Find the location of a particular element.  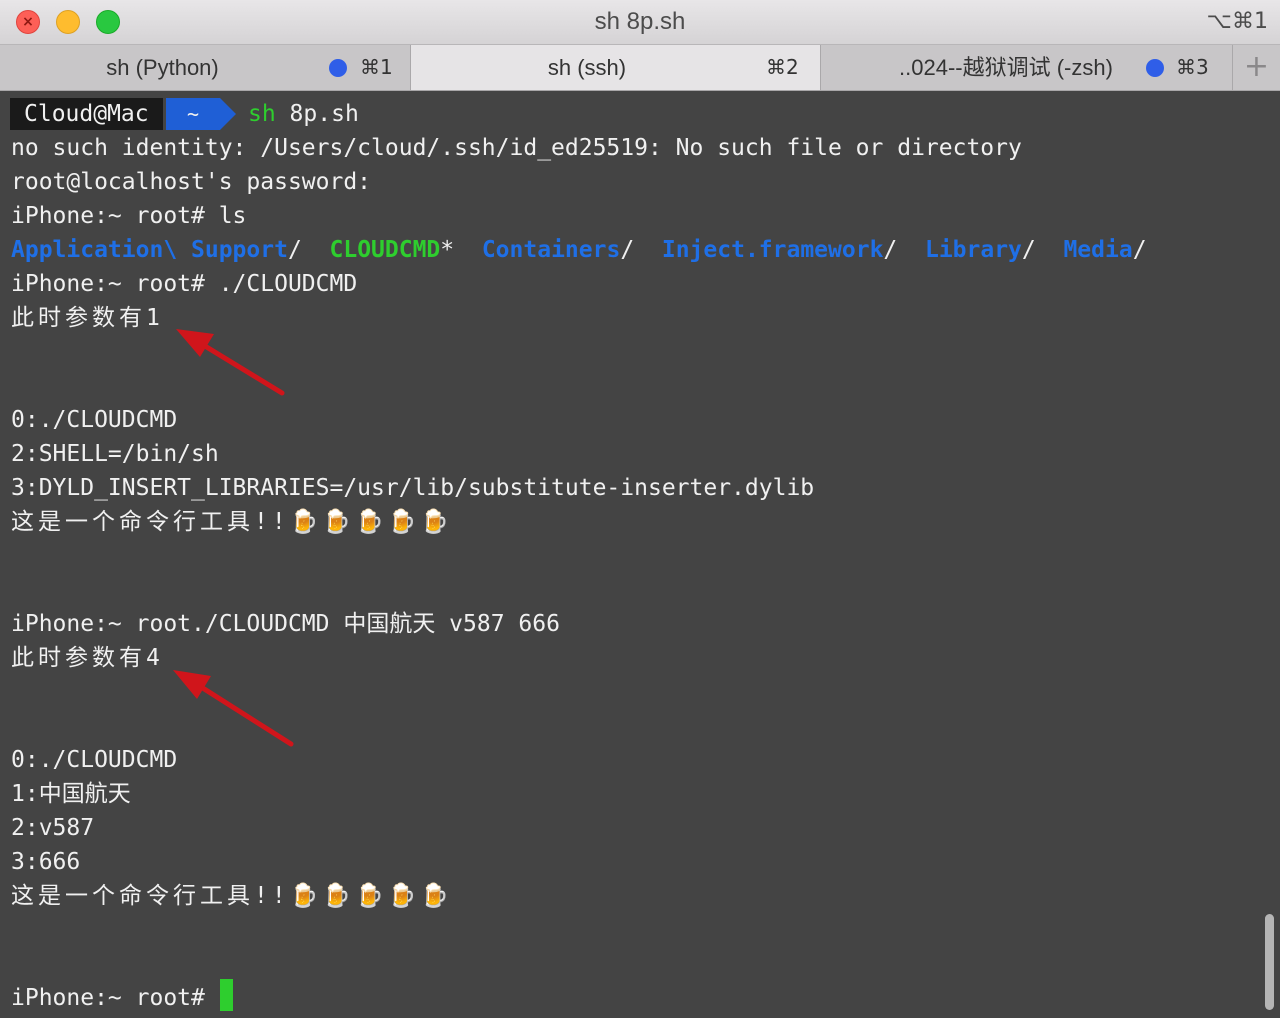

ls-dir-entry: Media is located at coordinates (1098, 250).